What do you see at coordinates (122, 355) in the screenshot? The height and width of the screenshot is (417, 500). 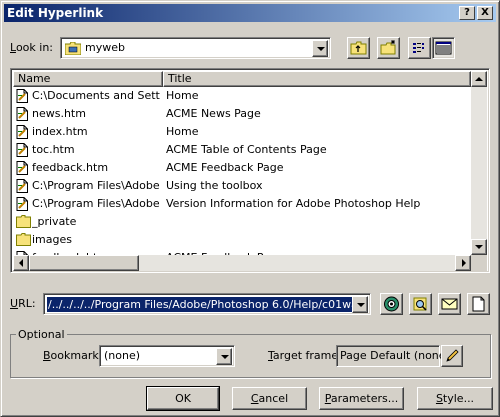 I see `bookmark-value: (none)` at bounding box center [122, 355].